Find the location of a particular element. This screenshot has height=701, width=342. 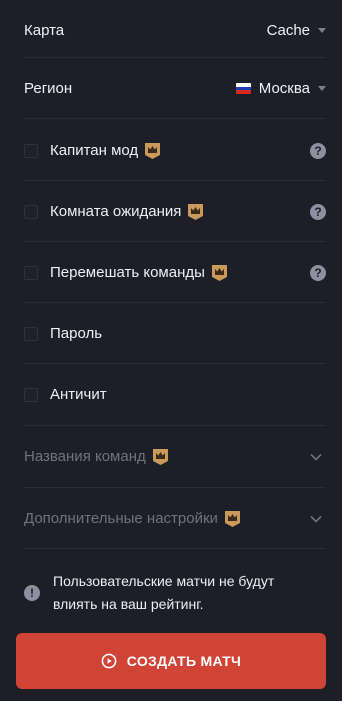

option-label: Античит is located at coordinates (78, 394).